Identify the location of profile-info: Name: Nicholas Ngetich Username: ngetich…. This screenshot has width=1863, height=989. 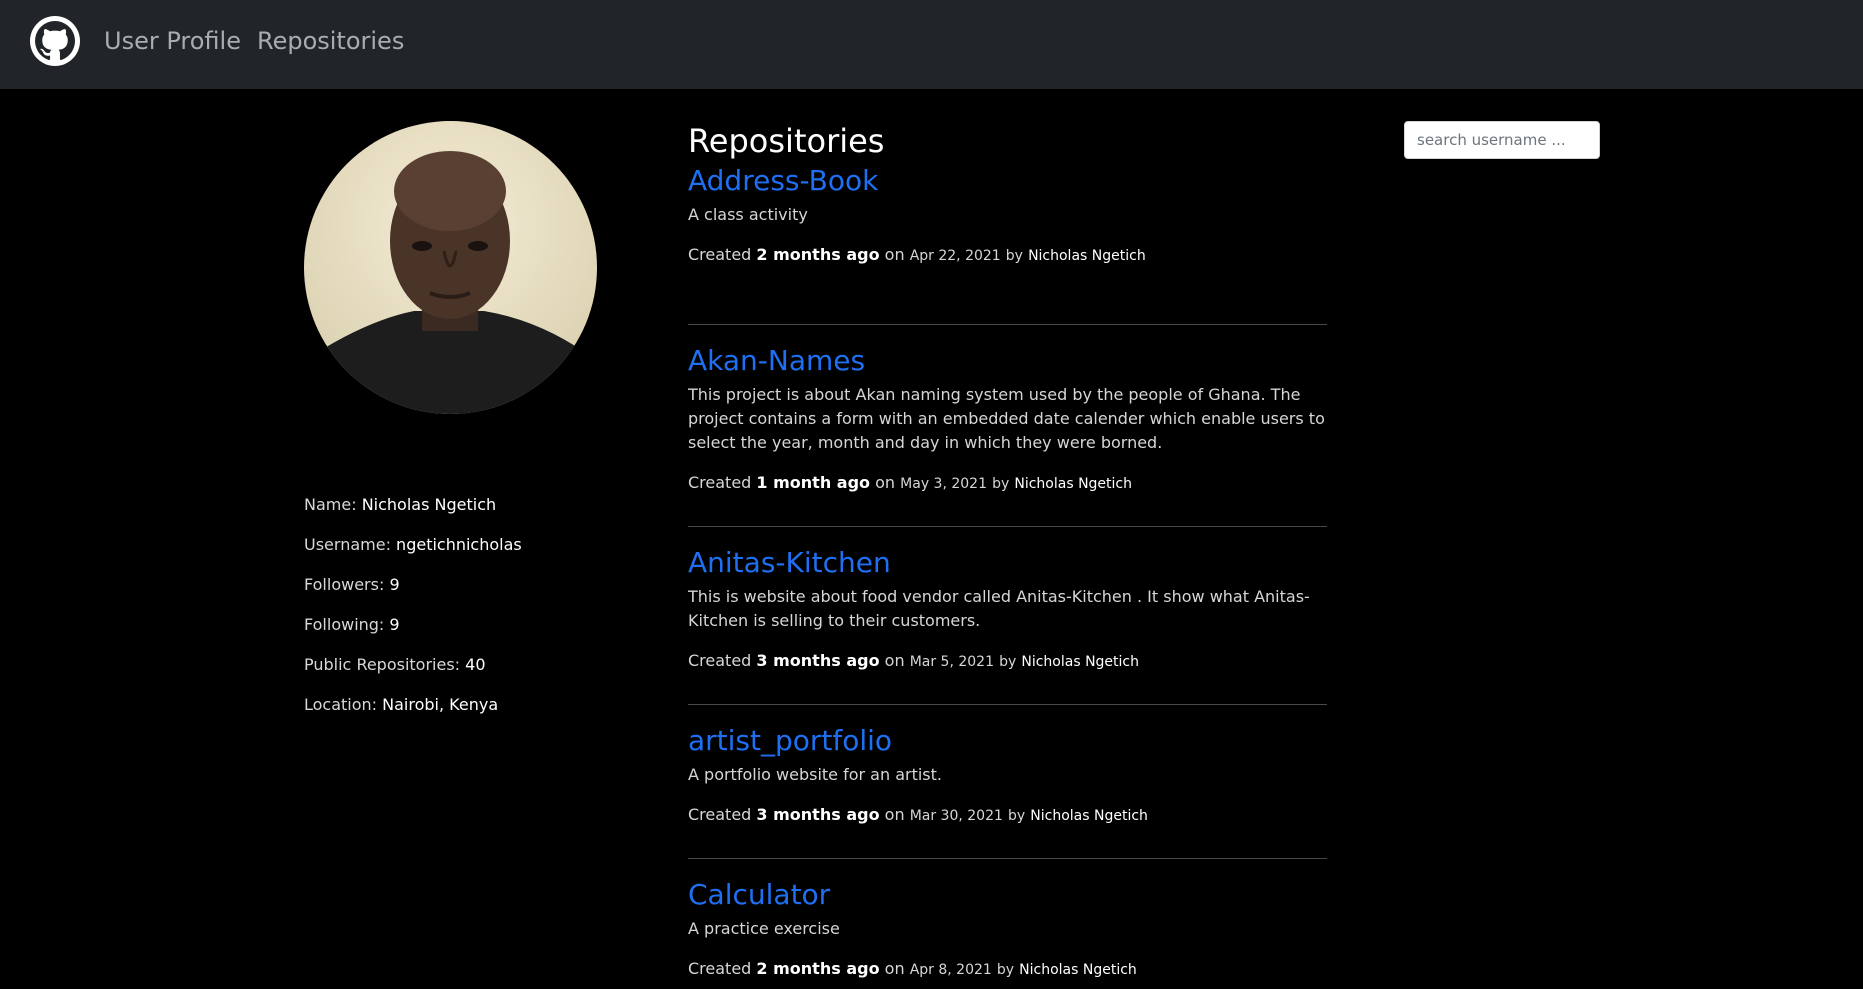
(464, 615).